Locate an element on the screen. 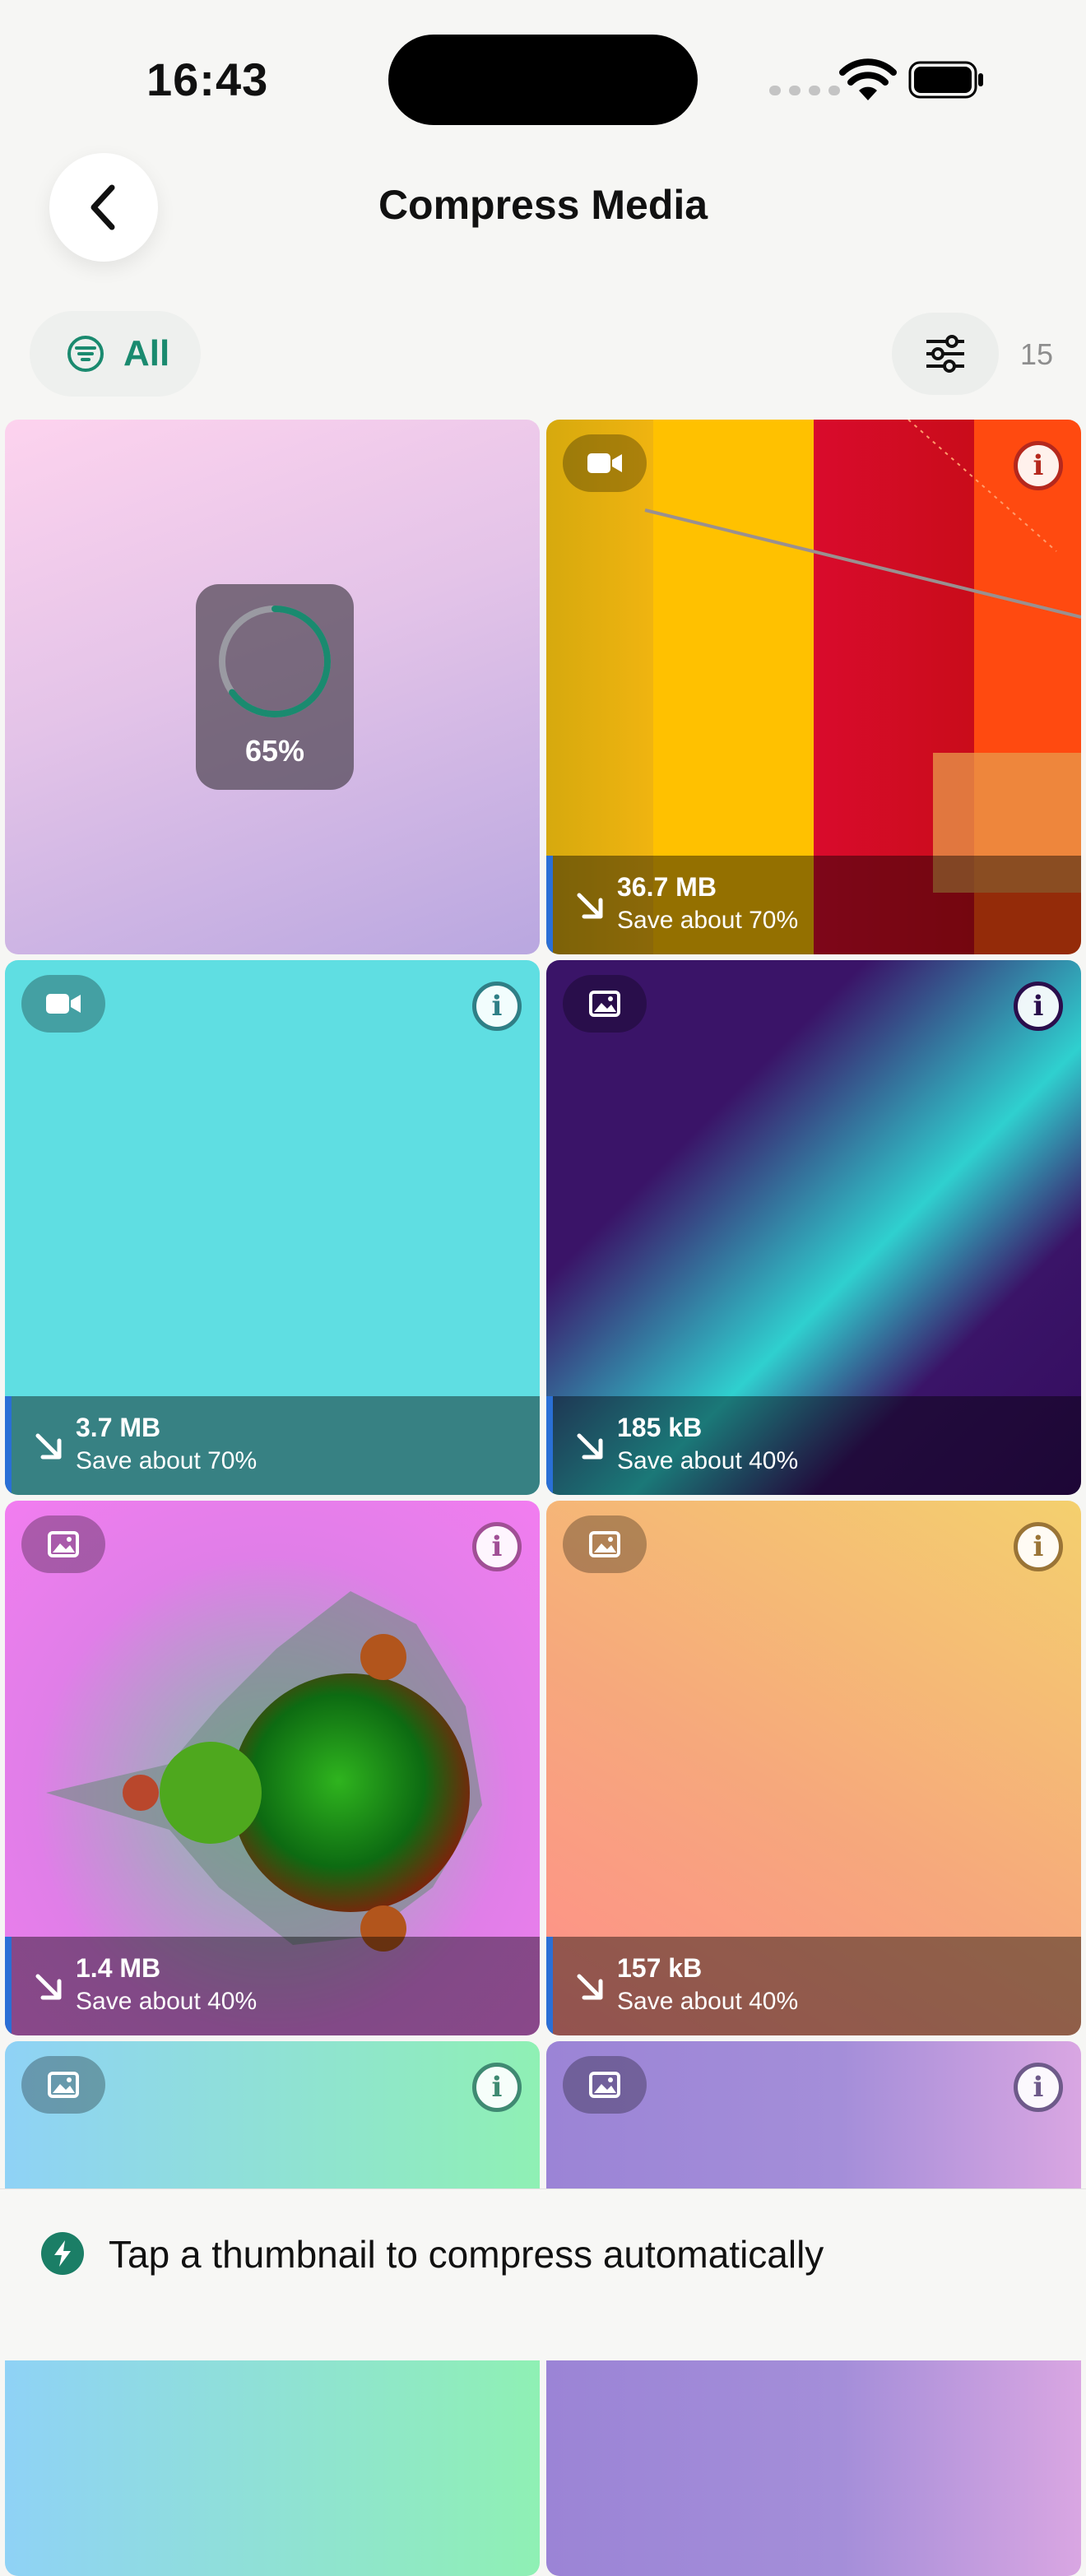 The width and height of the screenshot is (1086, 2576). page-title: Compress Media is located at coordinates (543, 205).